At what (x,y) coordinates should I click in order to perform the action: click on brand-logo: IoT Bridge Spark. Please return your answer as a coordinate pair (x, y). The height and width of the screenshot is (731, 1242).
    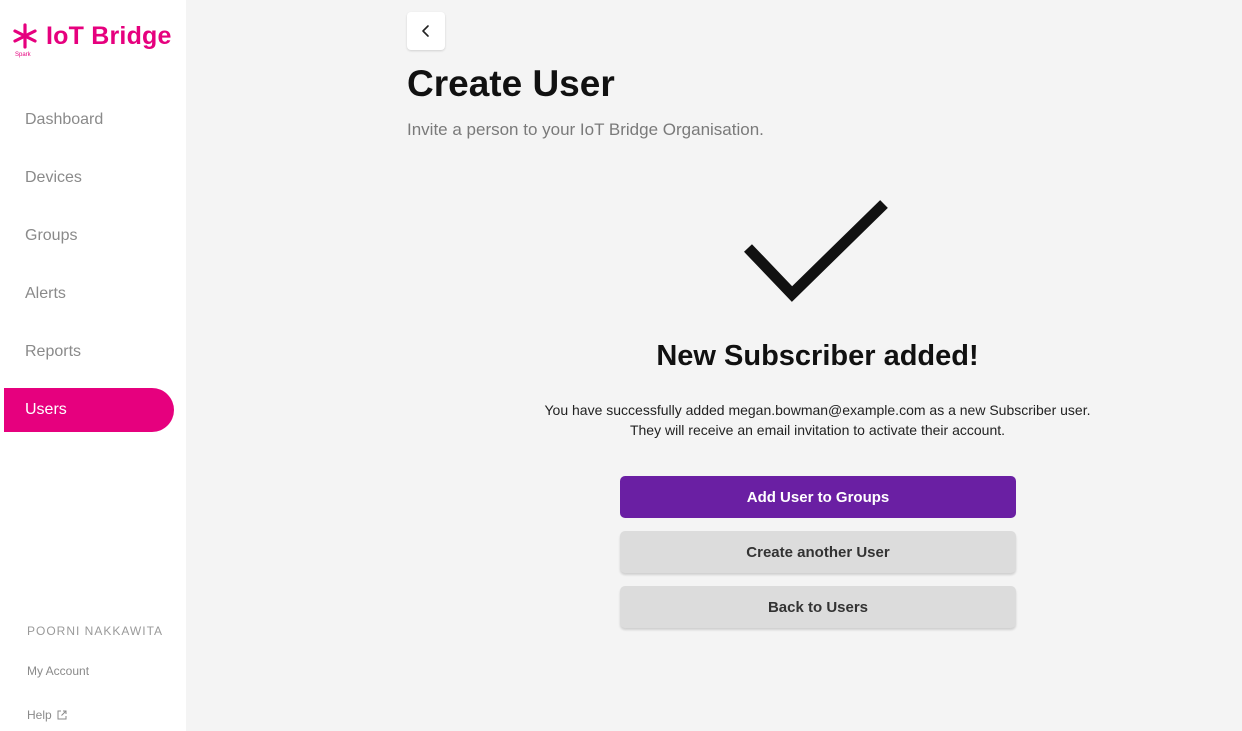
    Looking at the image, I should click on (92, 39).